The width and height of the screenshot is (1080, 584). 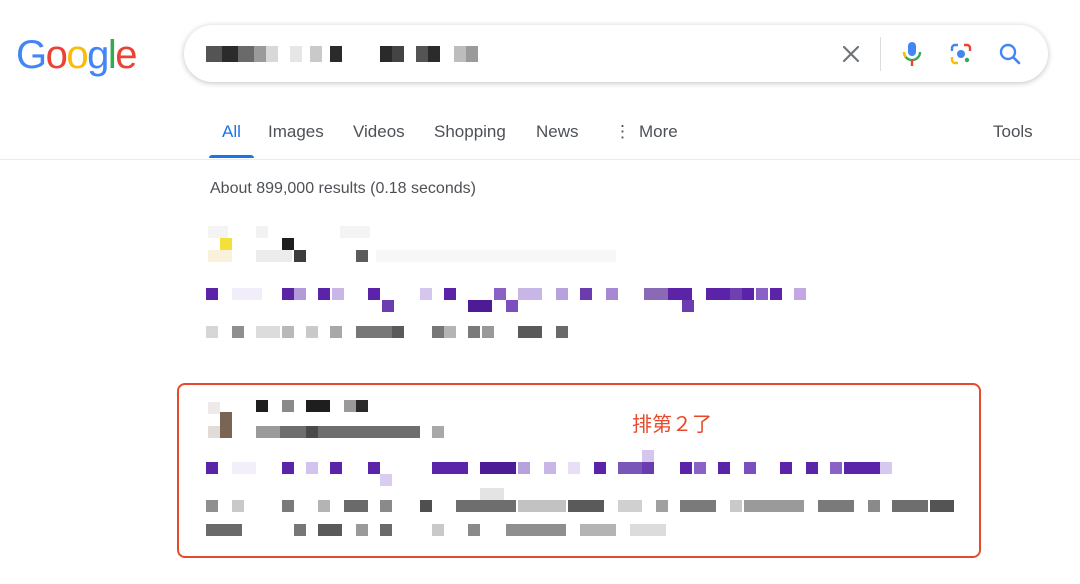 What do you see at coordinates (218, 232) in the screenshot?
I see `result-1-favicon` at bounding box center [218, 232].